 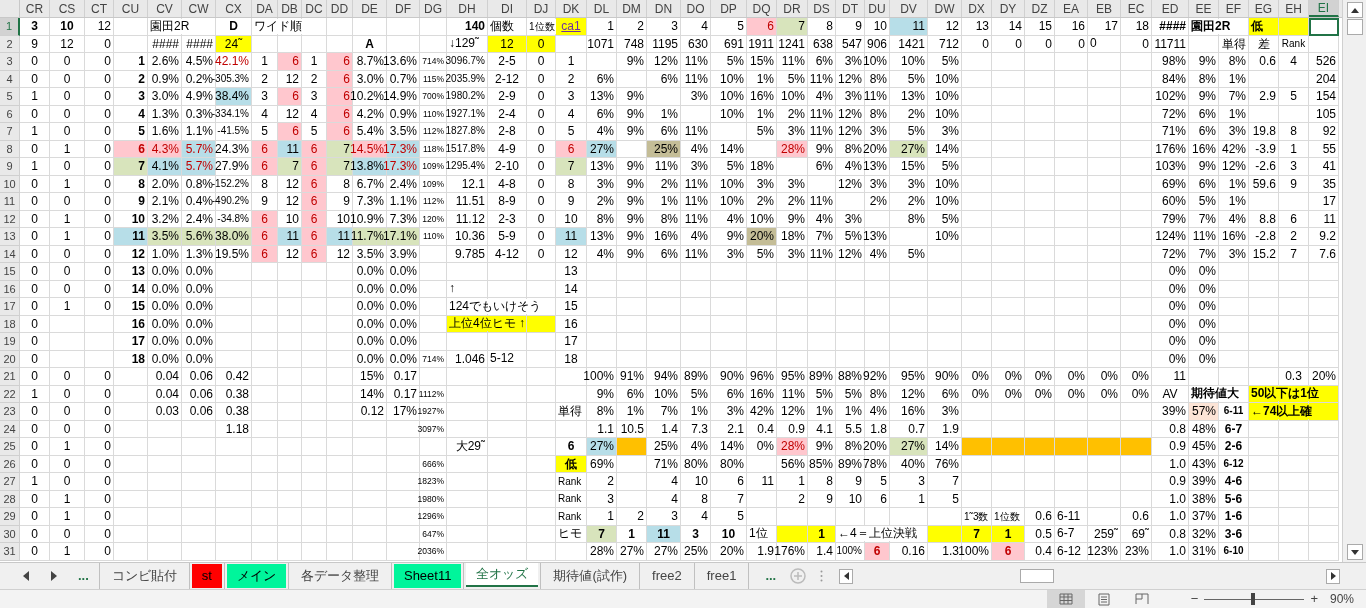 What do you see at coordinates (10, 272) in the screenshot?
I see `row-header: 15` at bounding box center [10, 272].